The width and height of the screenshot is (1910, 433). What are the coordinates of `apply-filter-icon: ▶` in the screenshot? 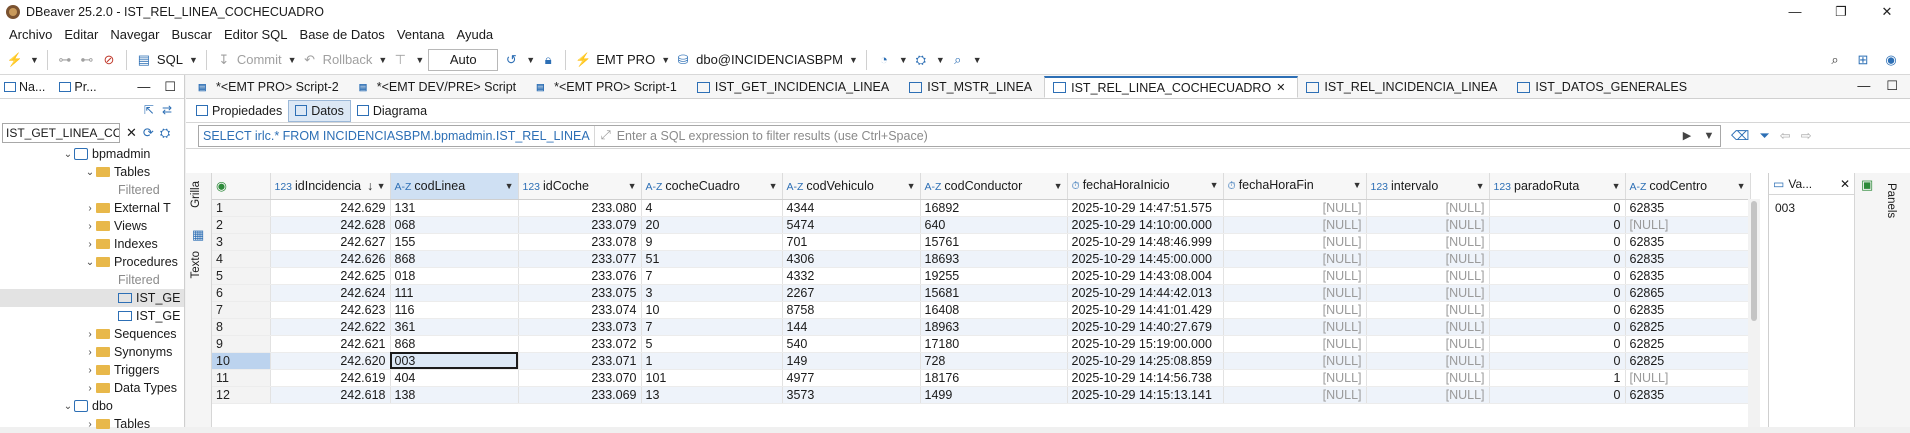 It's located at (1687, 135).